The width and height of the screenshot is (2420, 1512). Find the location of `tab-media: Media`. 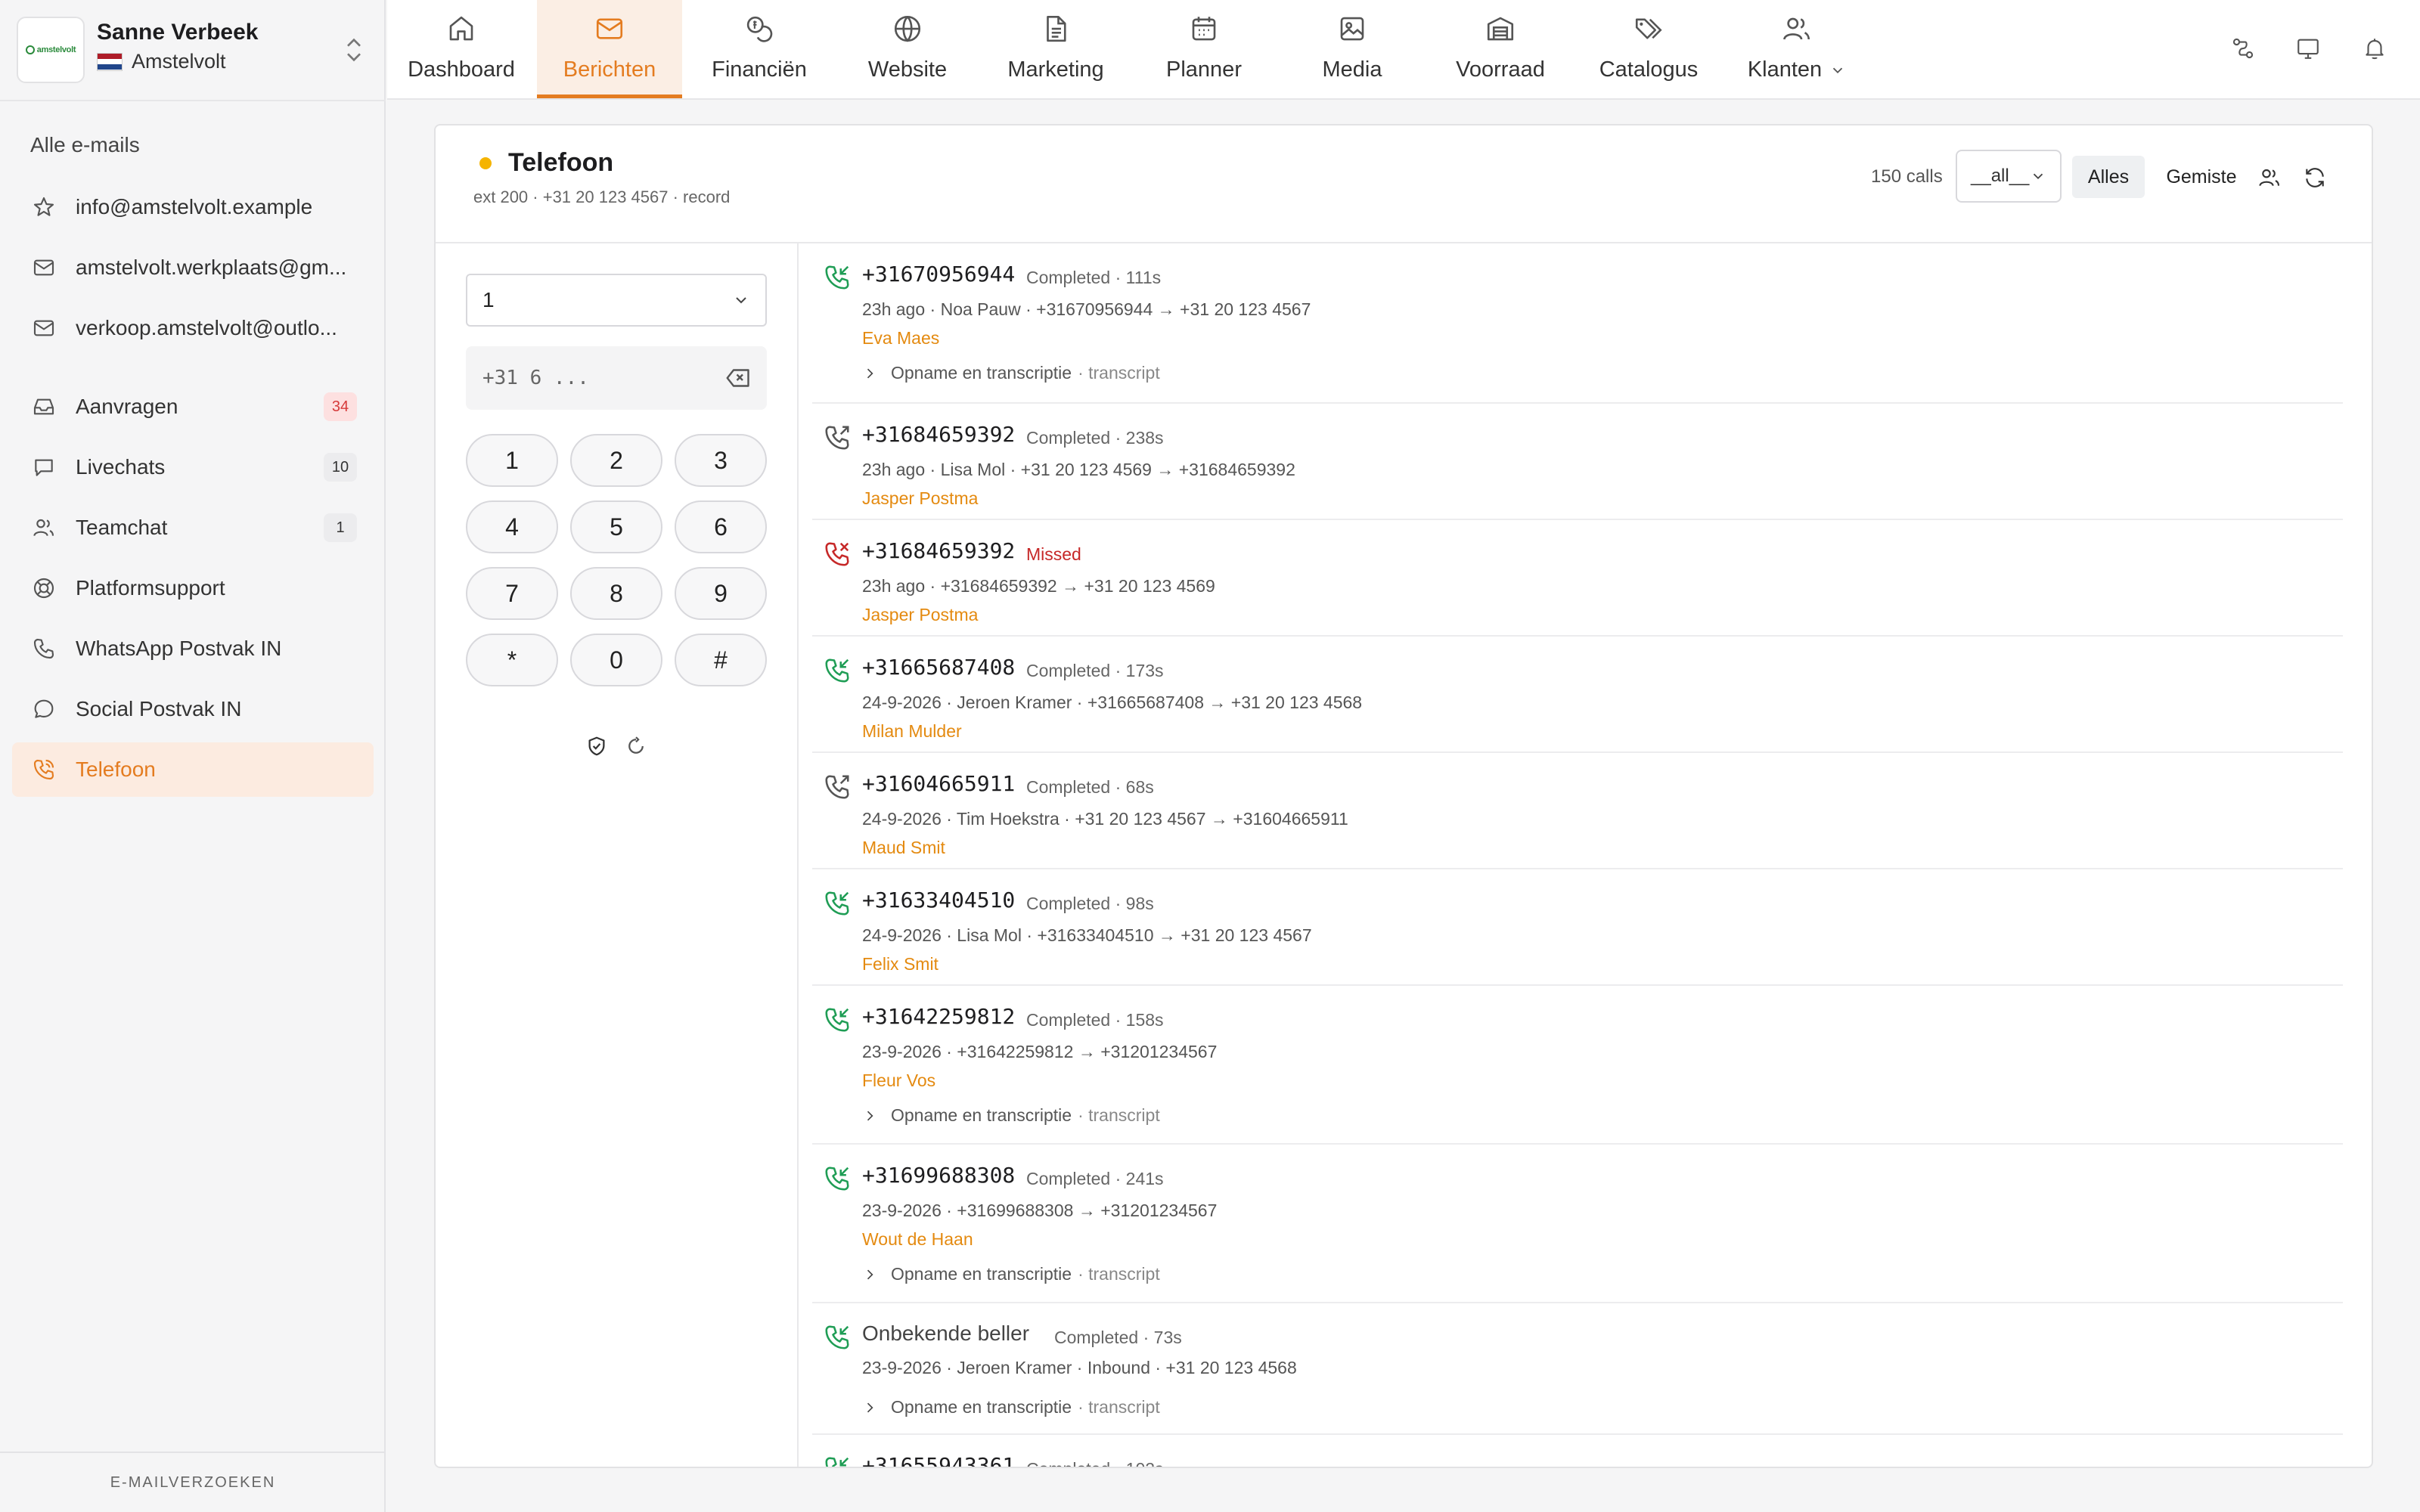

tab-media: Media is located at coordinates (1352, 49).